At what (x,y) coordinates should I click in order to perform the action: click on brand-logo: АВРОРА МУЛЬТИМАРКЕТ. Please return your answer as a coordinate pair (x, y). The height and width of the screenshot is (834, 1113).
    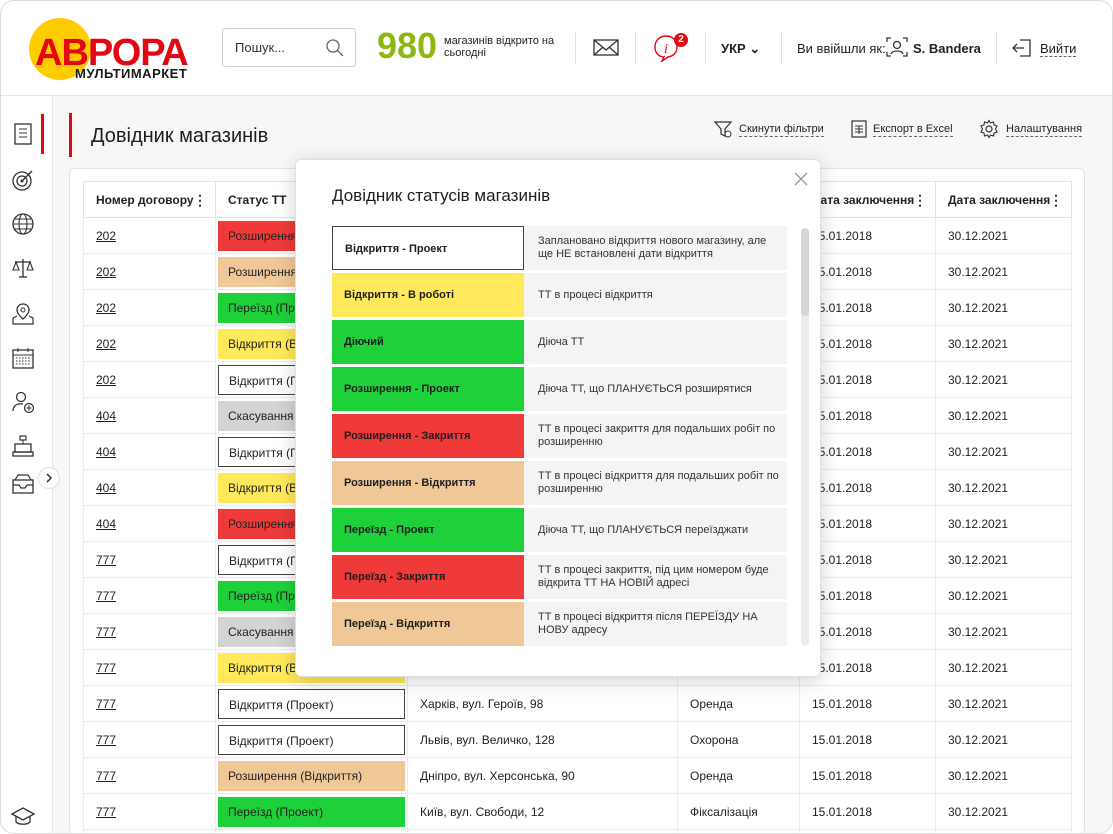
    Looking at the image, I should click on (114, 50).